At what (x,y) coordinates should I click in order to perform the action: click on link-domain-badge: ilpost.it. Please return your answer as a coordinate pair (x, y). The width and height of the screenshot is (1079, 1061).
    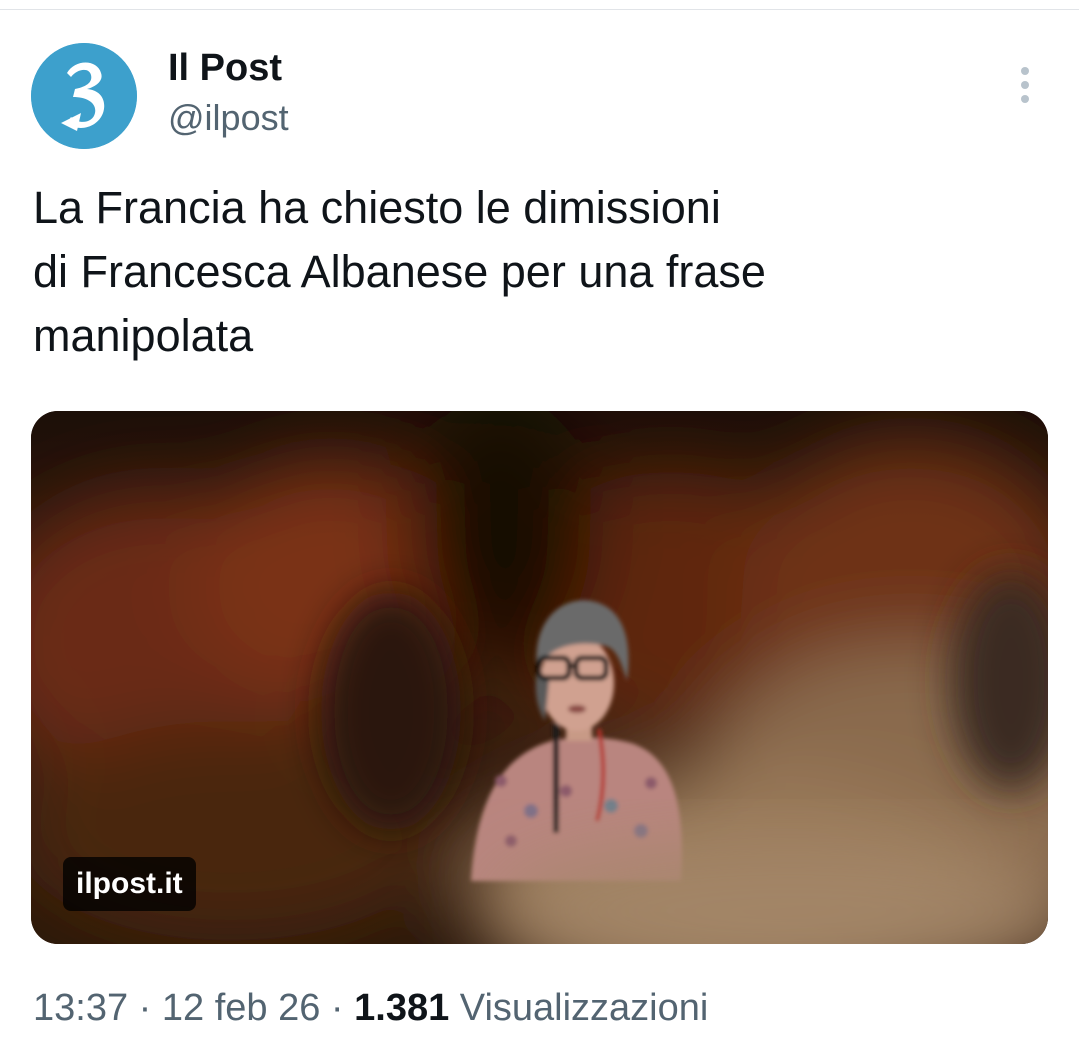
    Looking at the image, I should click on (129, 884).